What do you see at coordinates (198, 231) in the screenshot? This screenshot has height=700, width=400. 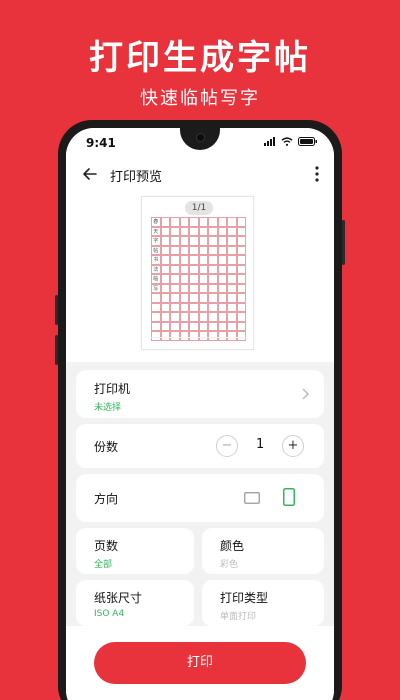 I see `grid-row: 天` at bounding box center [198, 231].